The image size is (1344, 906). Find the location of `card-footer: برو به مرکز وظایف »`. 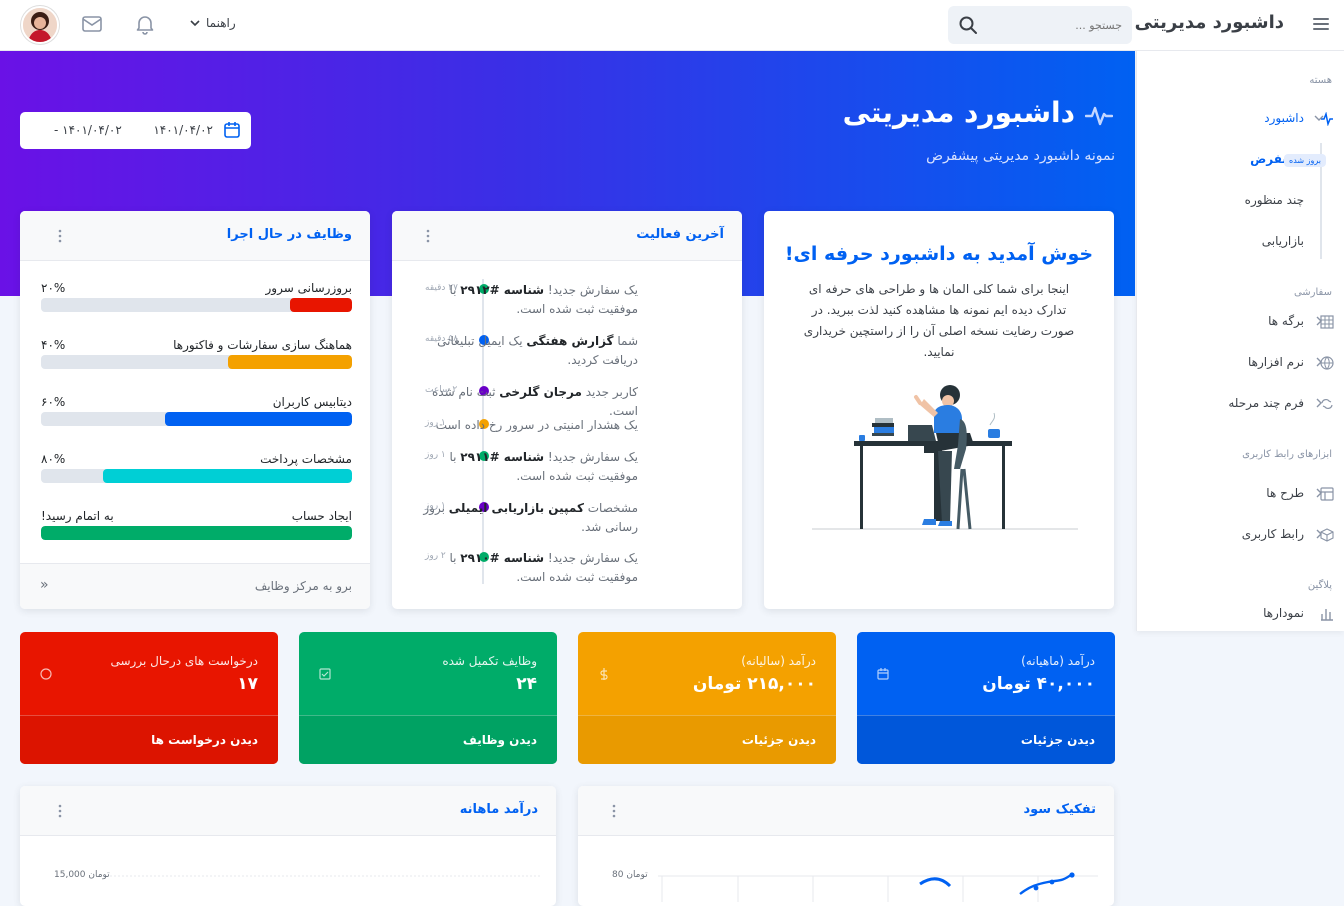

card-footer: برو به مرکز وظایف » is located at coordinates (195, 586).